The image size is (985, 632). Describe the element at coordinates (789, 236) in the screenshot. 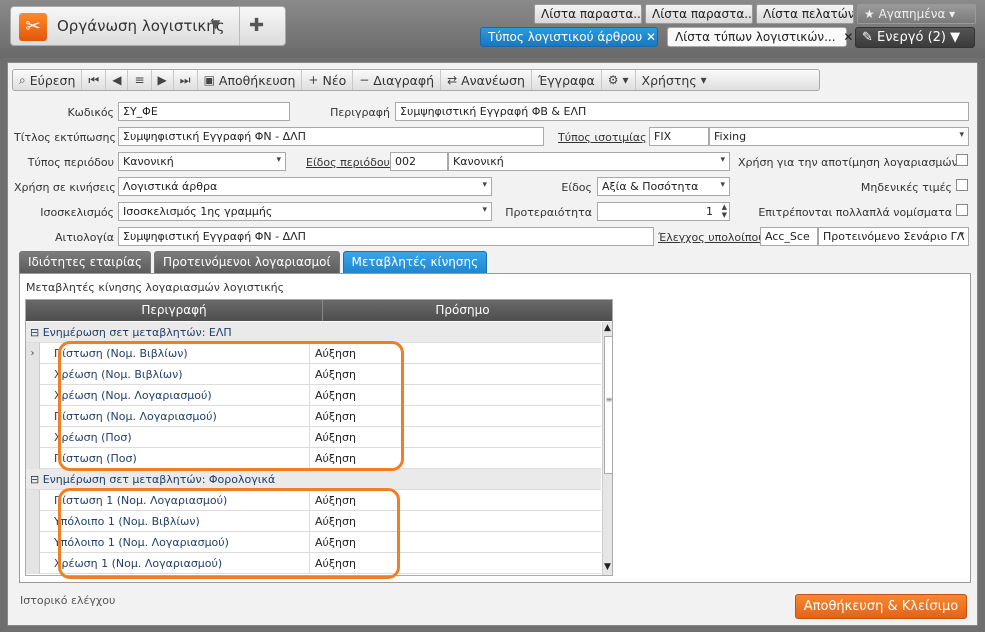

I see `balance-check-code: Acc_Sce` at that location.